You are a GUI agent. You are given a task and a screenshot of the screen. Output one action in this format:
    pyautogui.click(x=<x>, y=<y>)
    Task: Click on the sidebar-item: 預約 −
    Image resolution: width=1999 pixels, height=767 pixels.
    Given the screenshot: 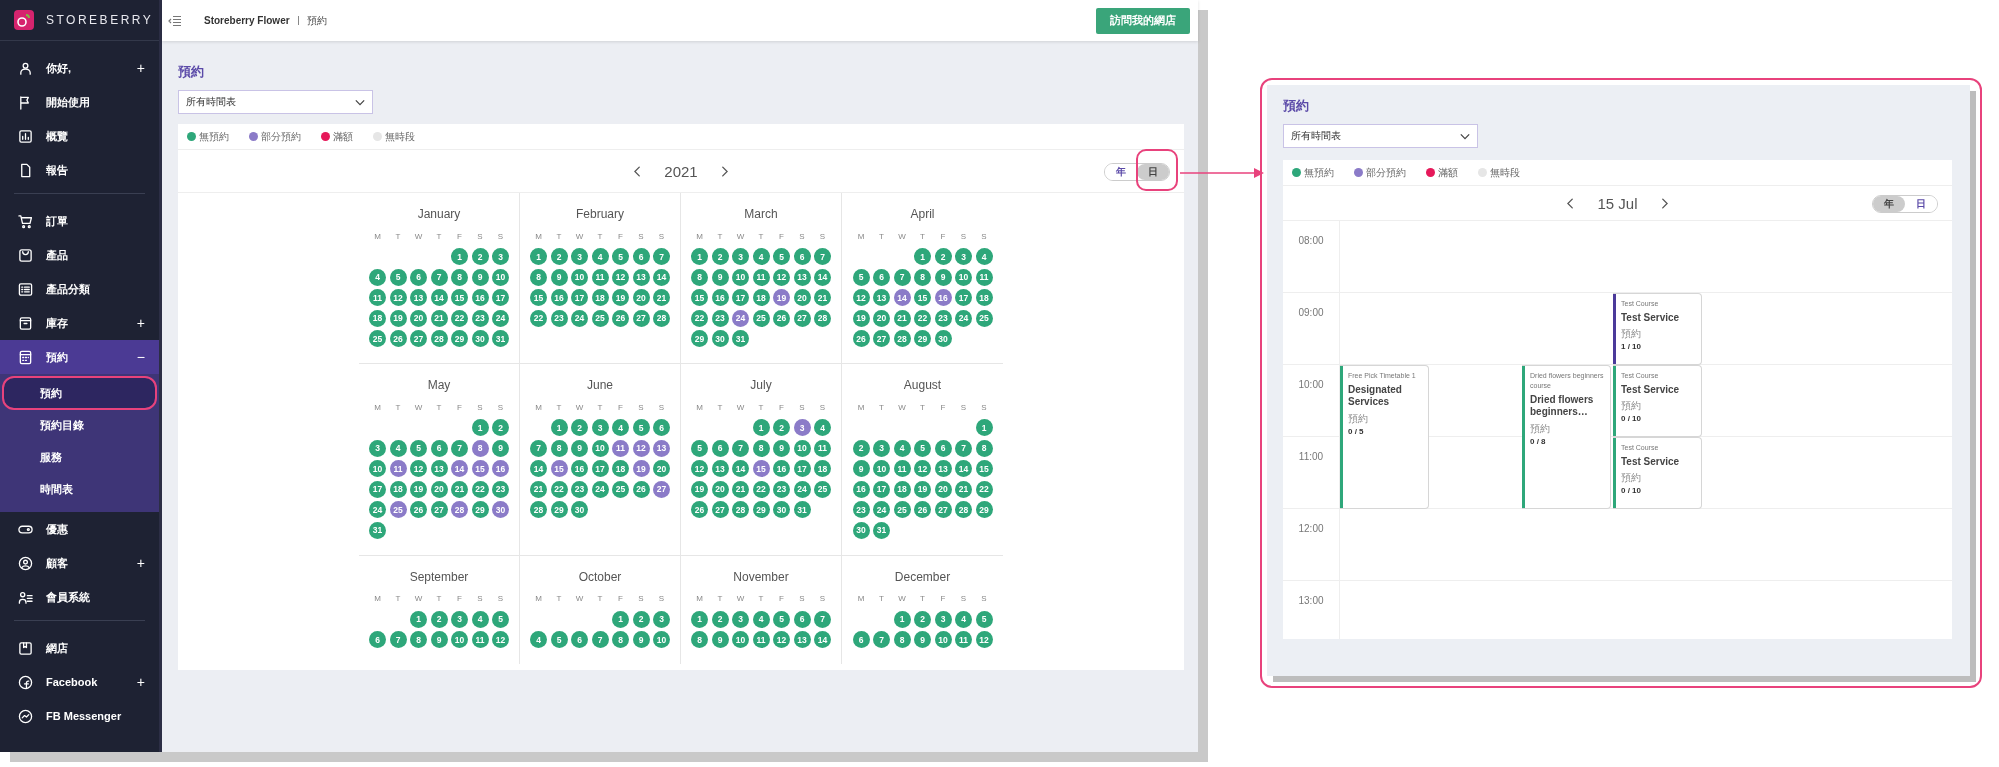 What is the action you would take?
    pyautogui.click(x=79, y=357)
    